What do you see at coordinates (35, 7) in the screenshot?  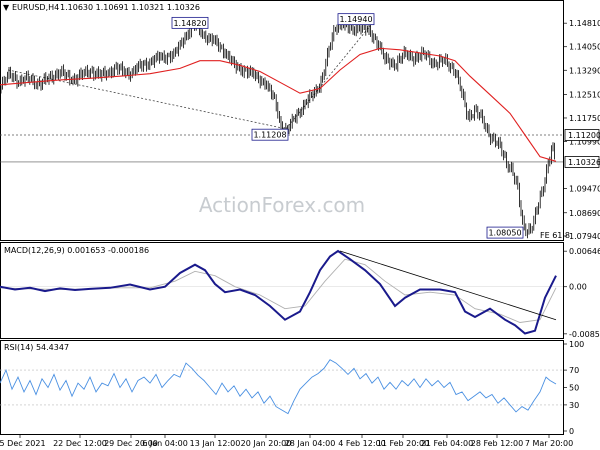 I see `symbol-label: EURUSD,H4` at bounding box center [35, 7].